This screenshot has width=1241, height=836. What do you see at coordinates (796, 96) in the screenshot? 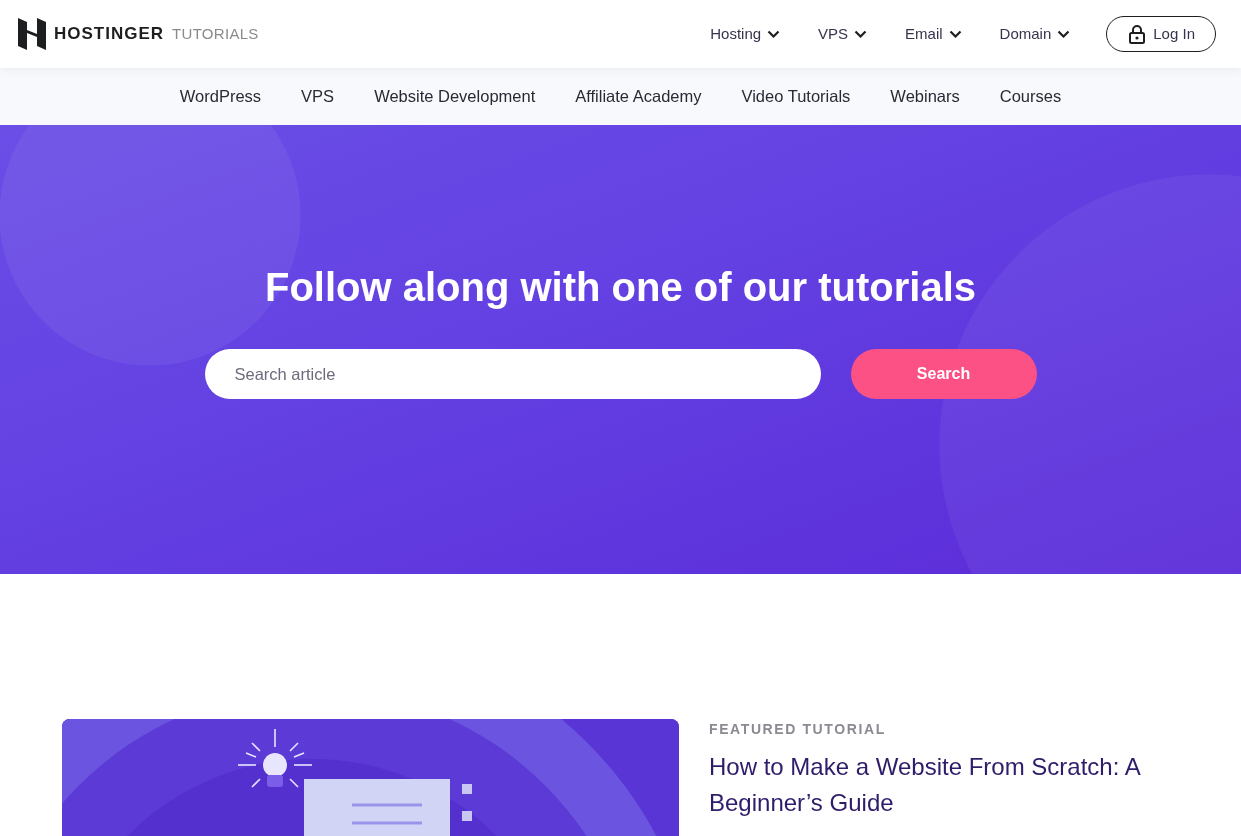
I see `category-link: Video Tutorials` at bounding box center [796, 96].